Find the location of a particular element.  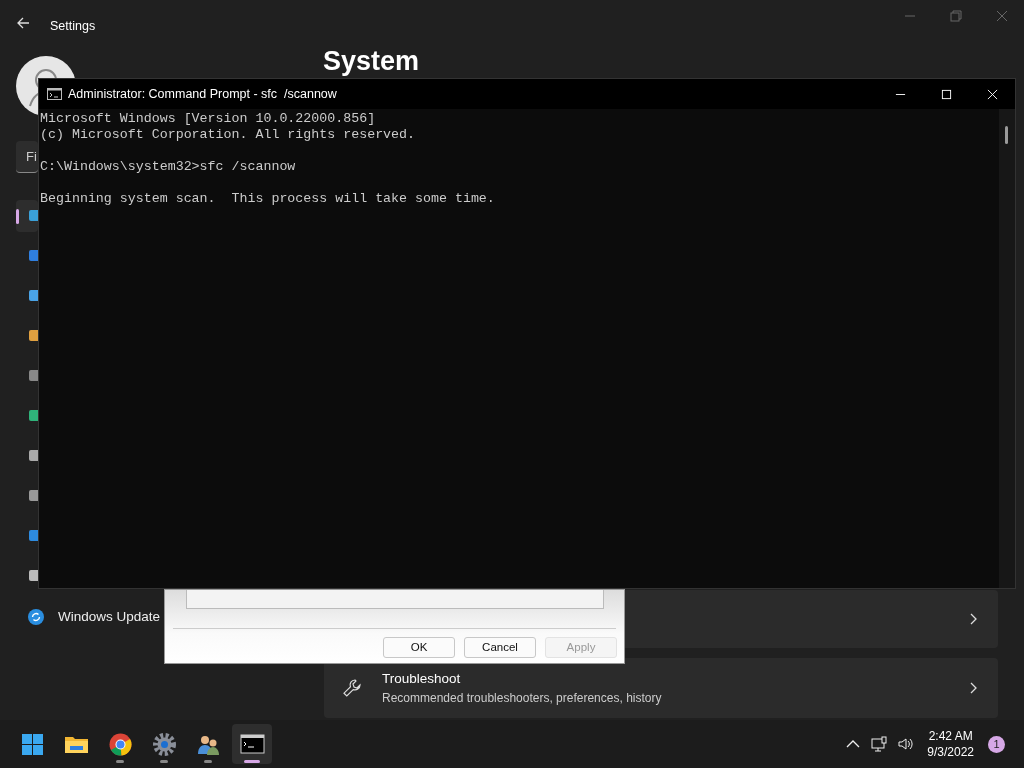

refresh-icon is located at coordinates (36, 617).